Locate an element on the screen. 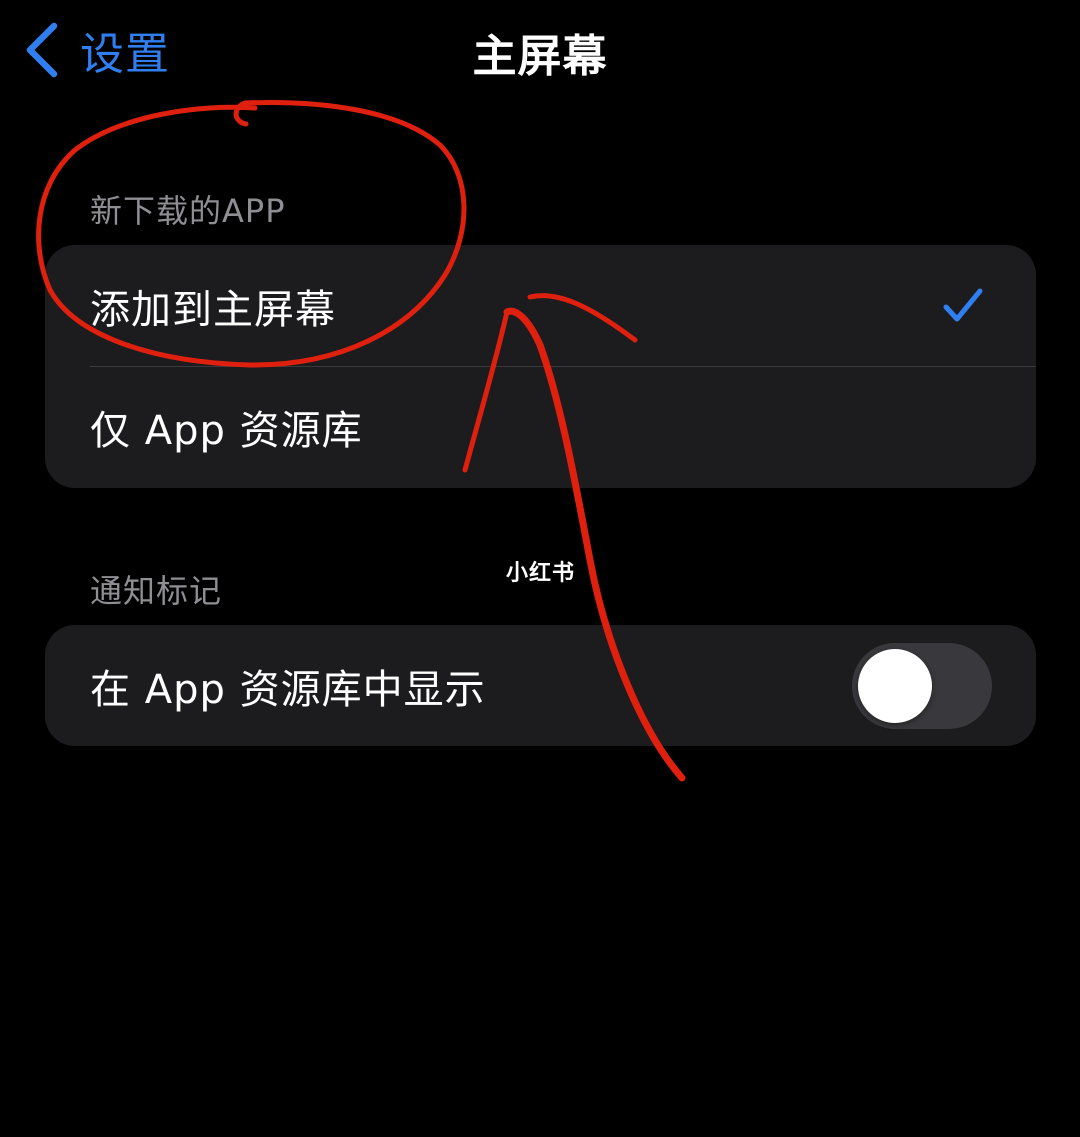  show-in-app-library-row: 在 App 资源库中显示 is located at coordinates (540, 685).